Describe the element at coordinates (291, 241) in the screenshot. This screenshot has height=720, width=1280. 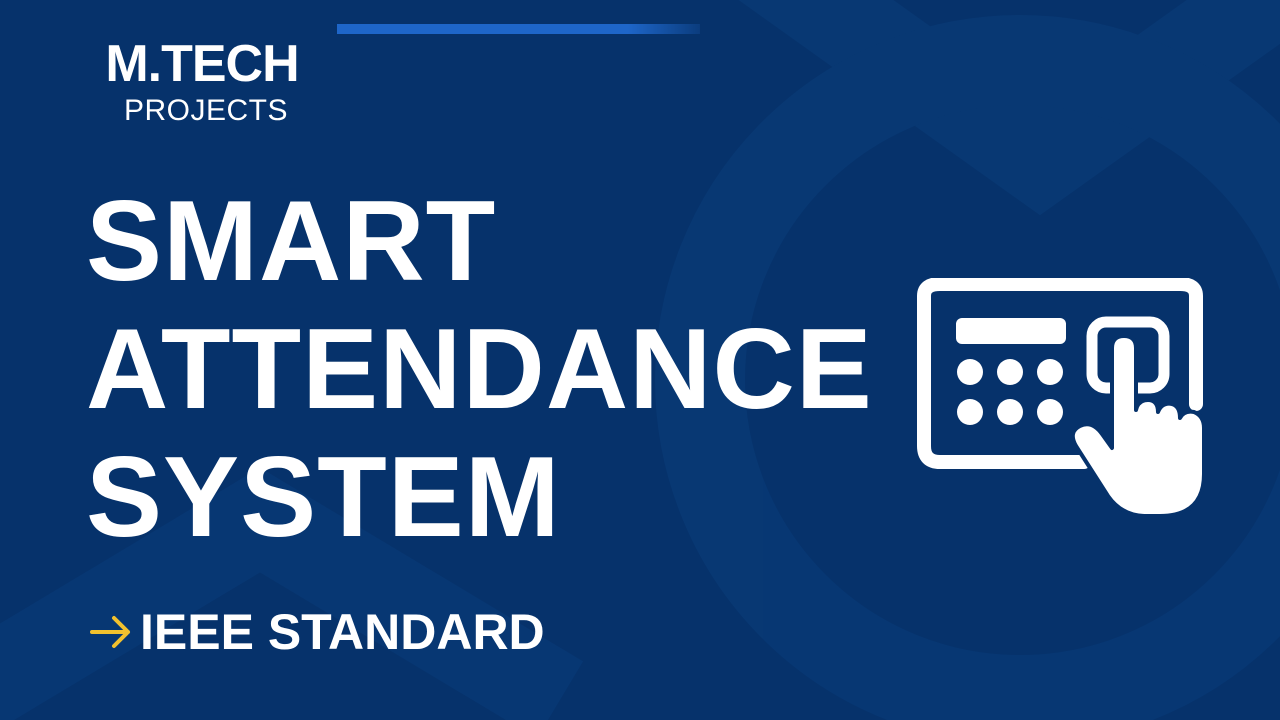
I see `title-line-1: SMART` at that location.